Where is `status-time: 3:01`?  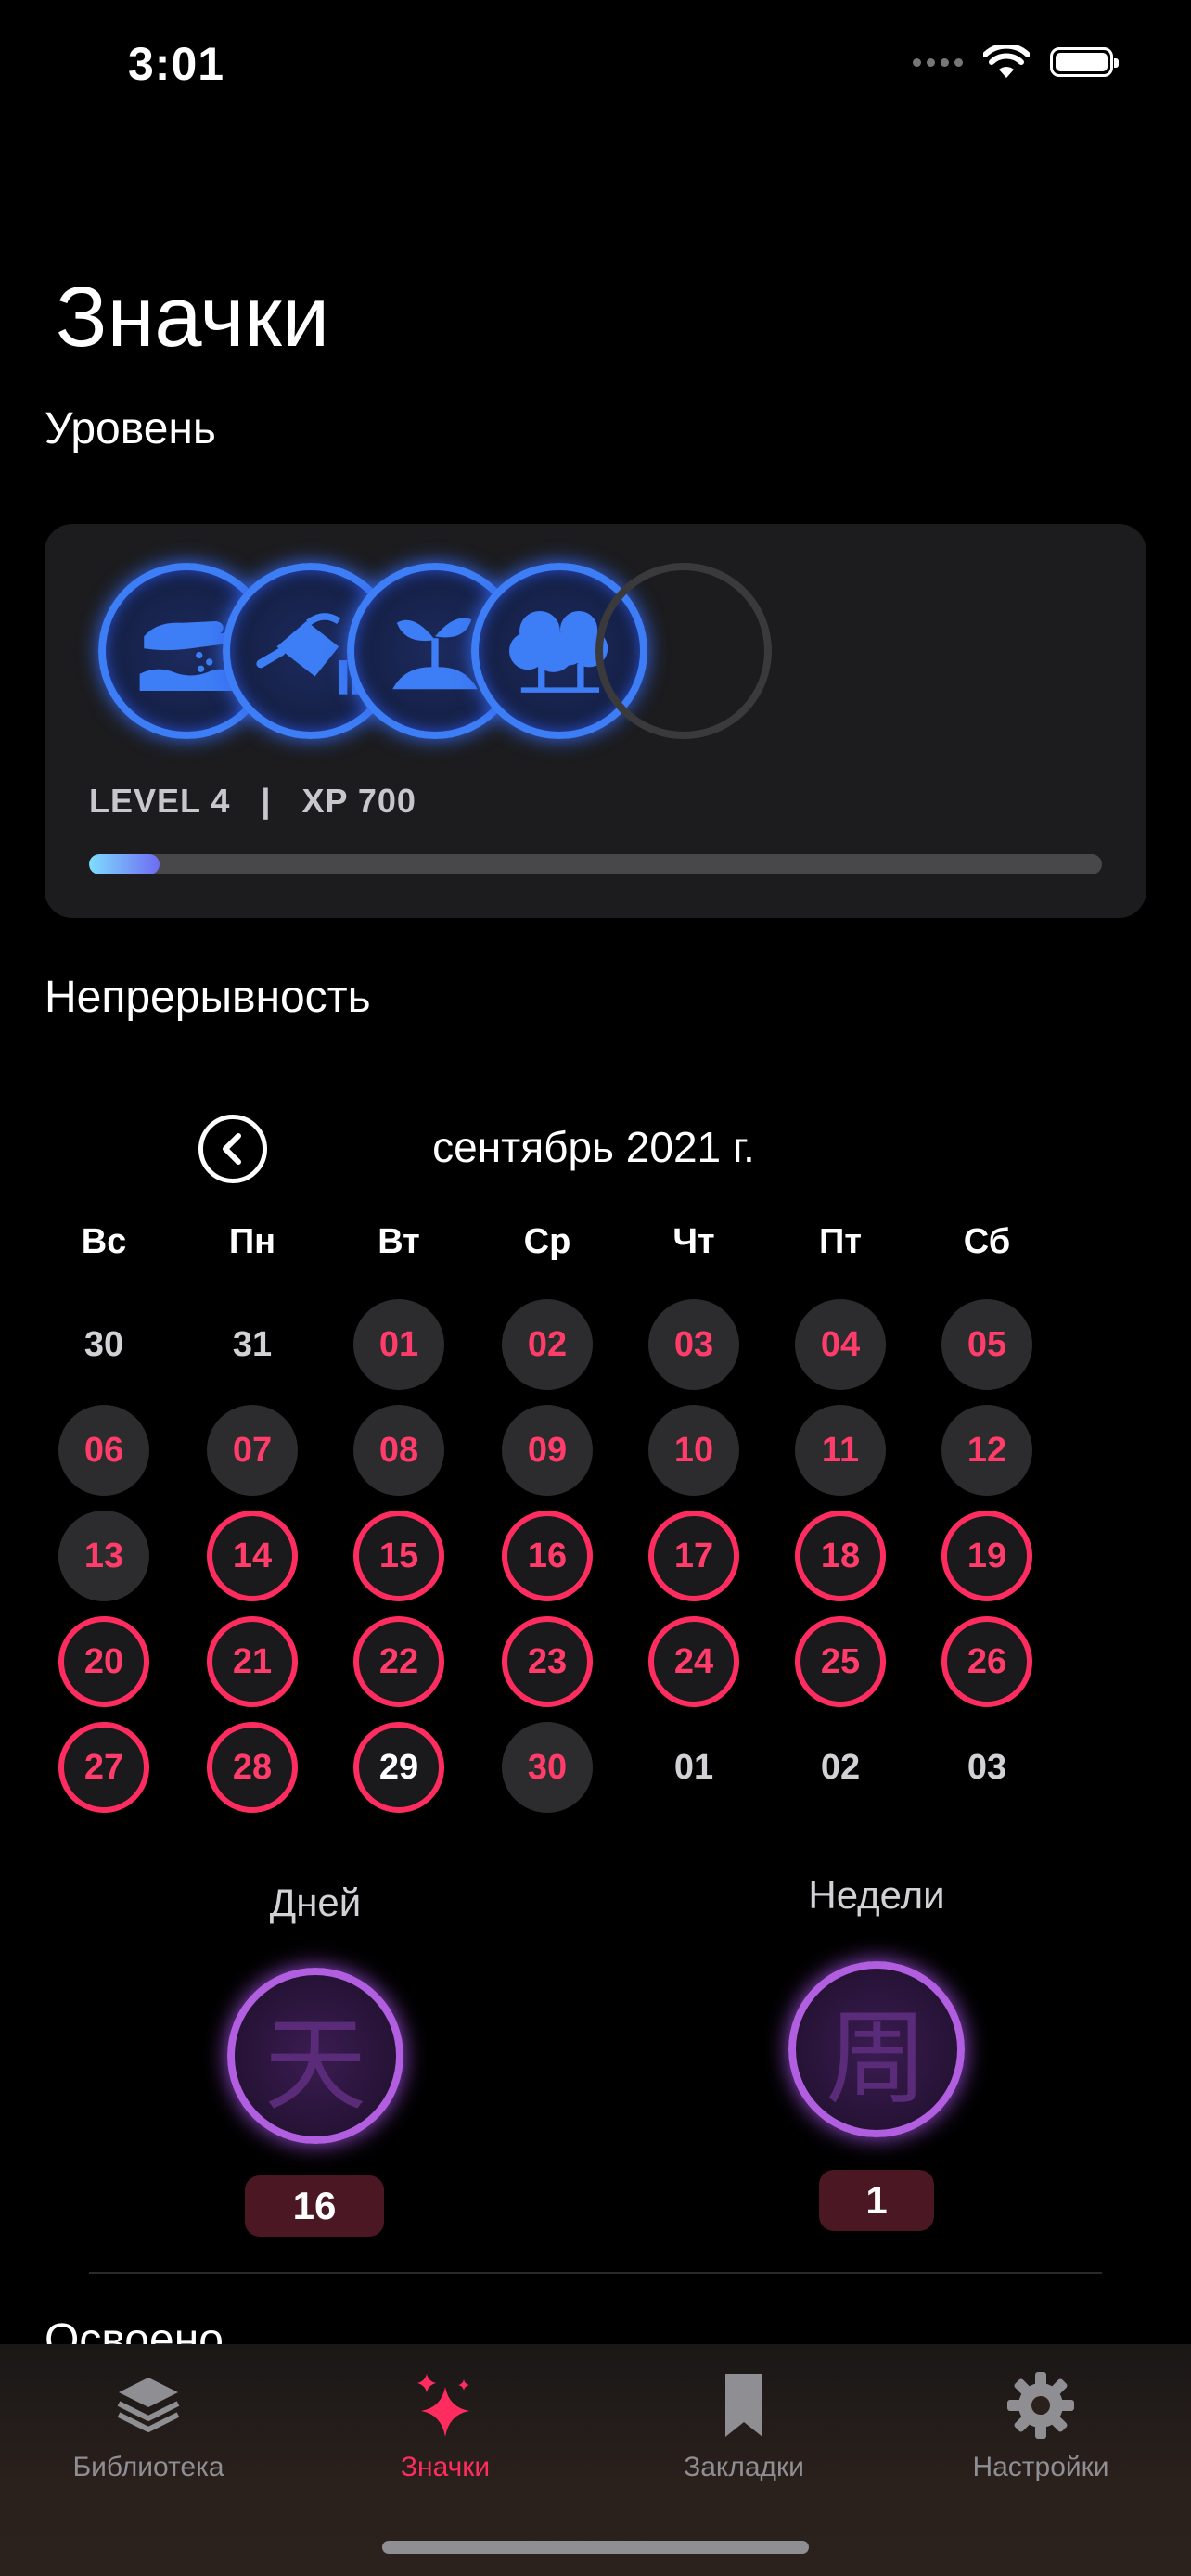 status-time: 3:01 is located at coordinates (177, 64).